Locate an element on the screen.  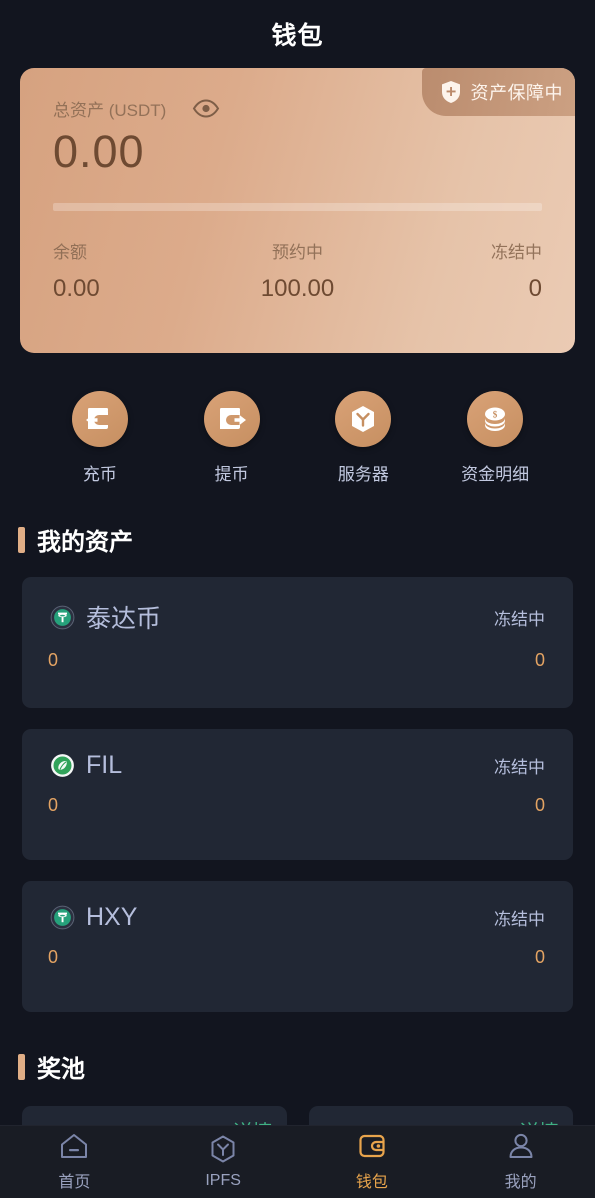
action-server: 服务器 is located at coordinates (364, 438).